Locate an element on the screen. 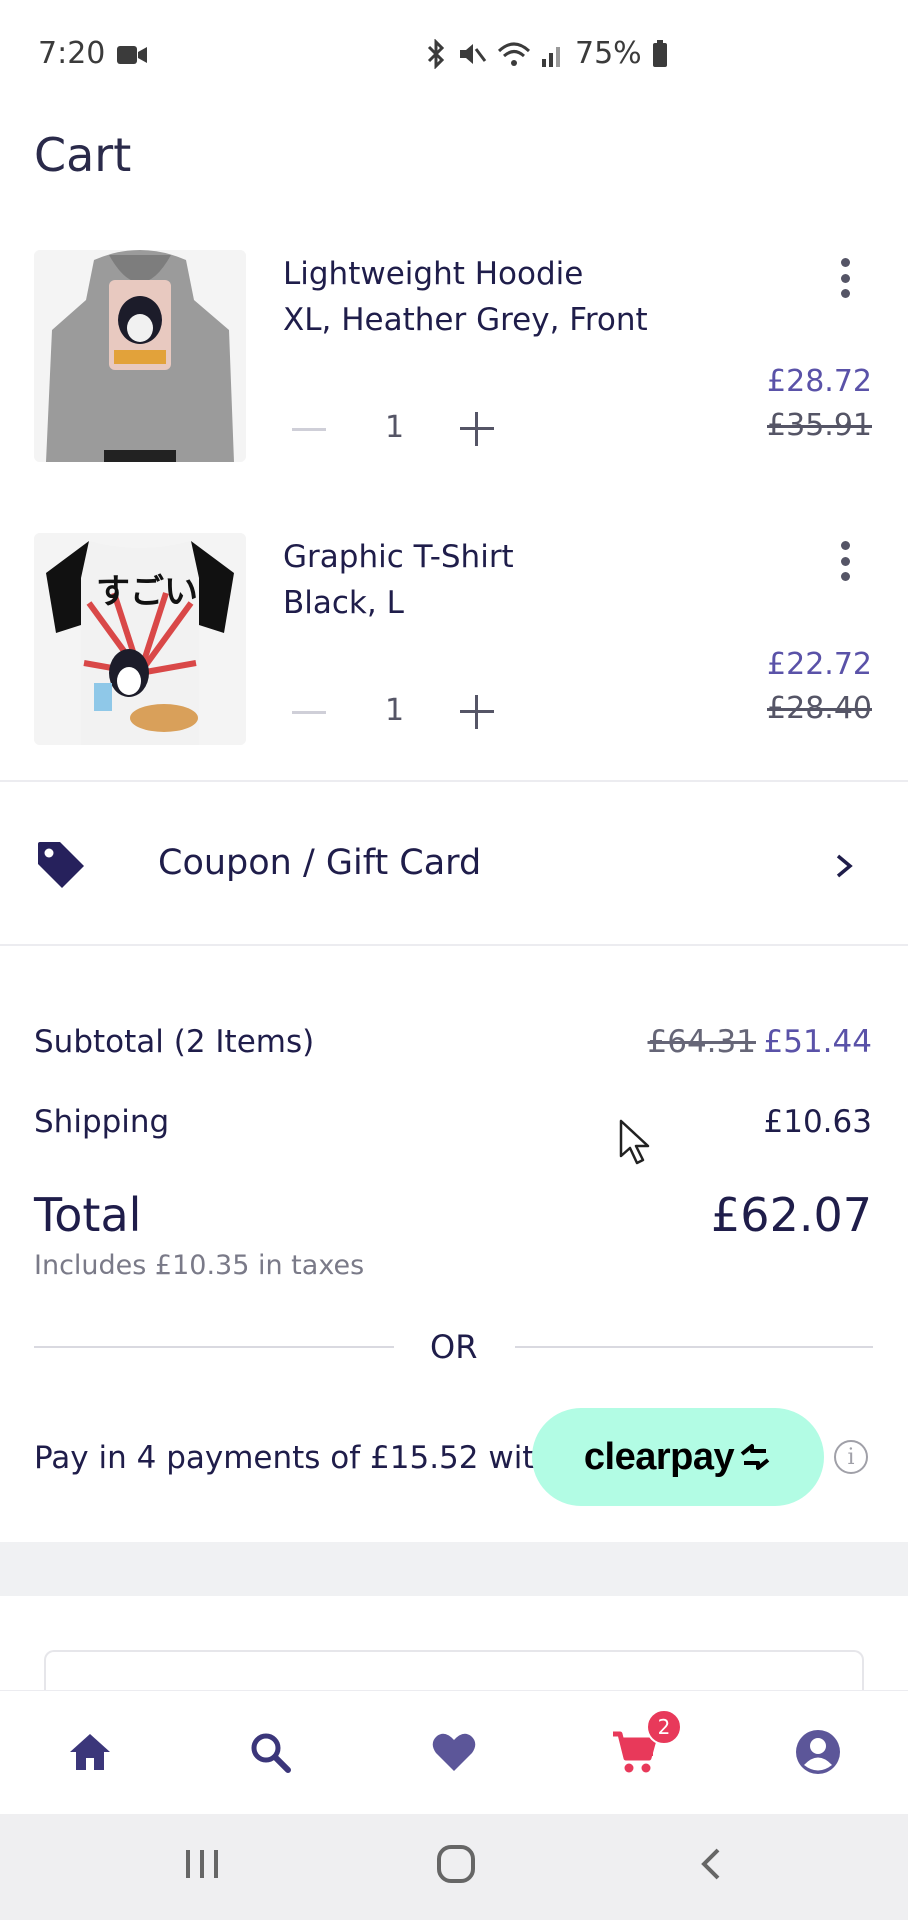 The image size is (908, 1920). item-original-price: £28.40 is located at coordinates (819, 708).